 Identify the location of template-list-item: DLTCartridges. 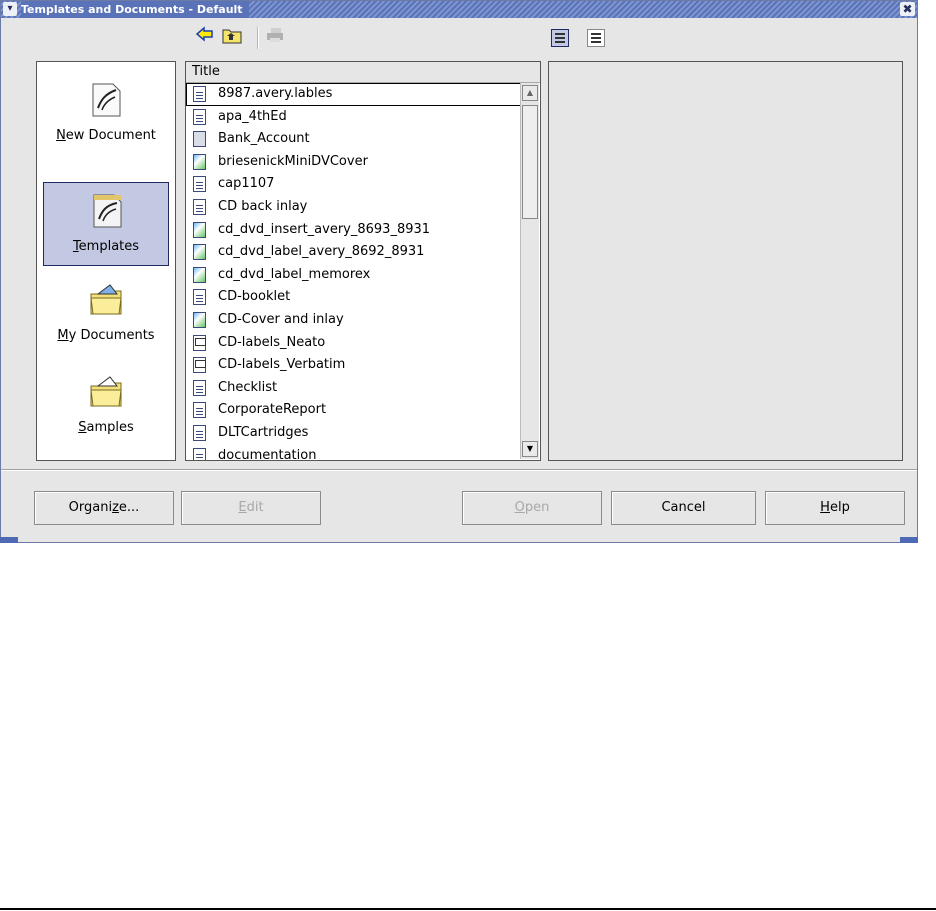
(354, 433).